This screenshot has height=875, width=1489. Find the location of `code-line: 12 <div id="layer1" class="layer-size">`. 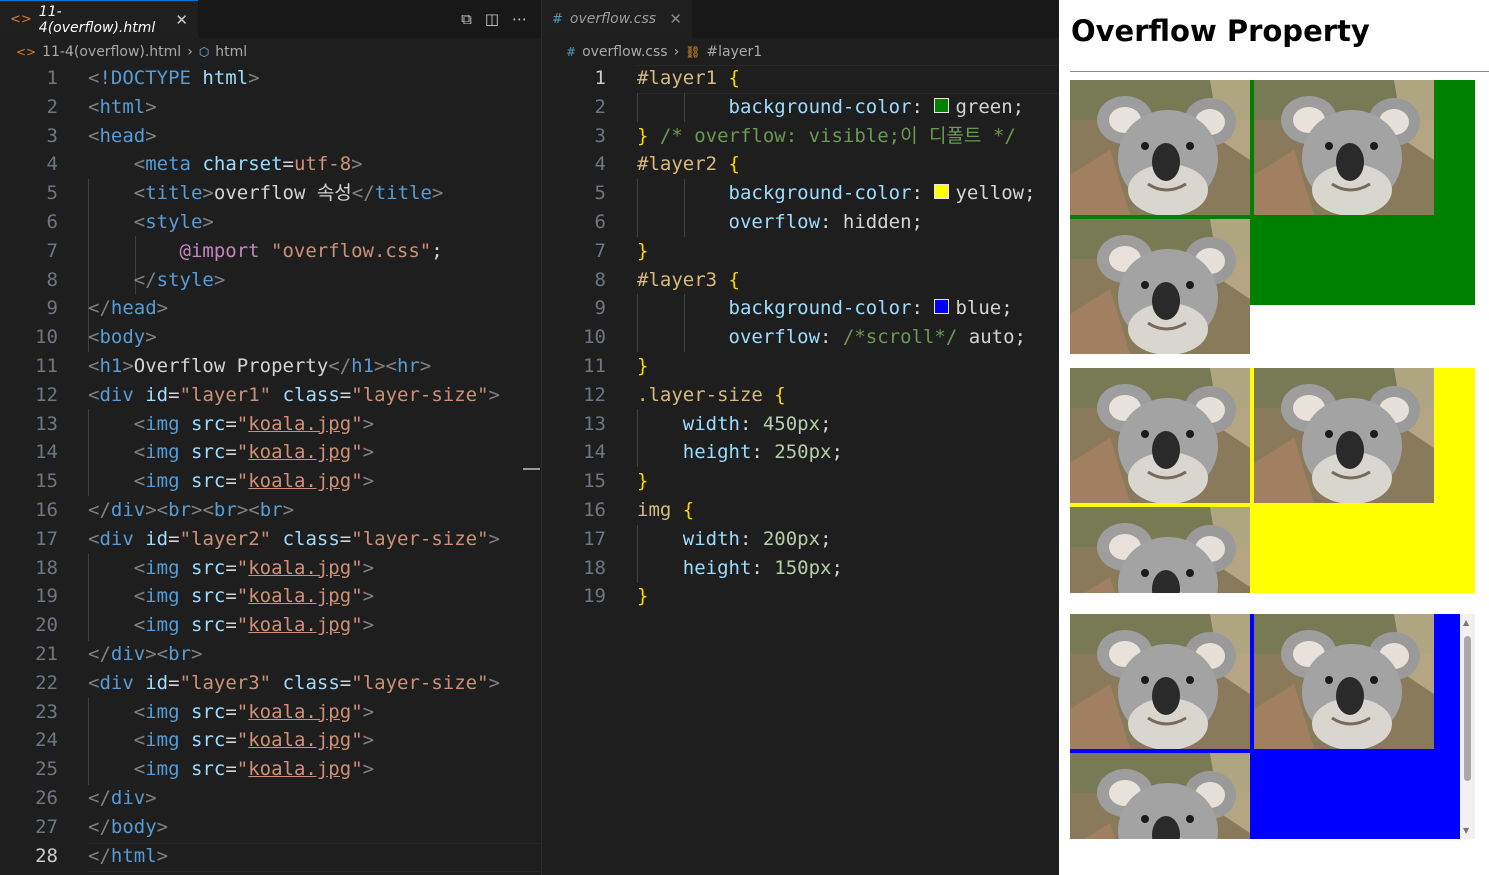

code-line: 12 <div id="layer1" class="layer-size"> is located at coordinates (267, 394).